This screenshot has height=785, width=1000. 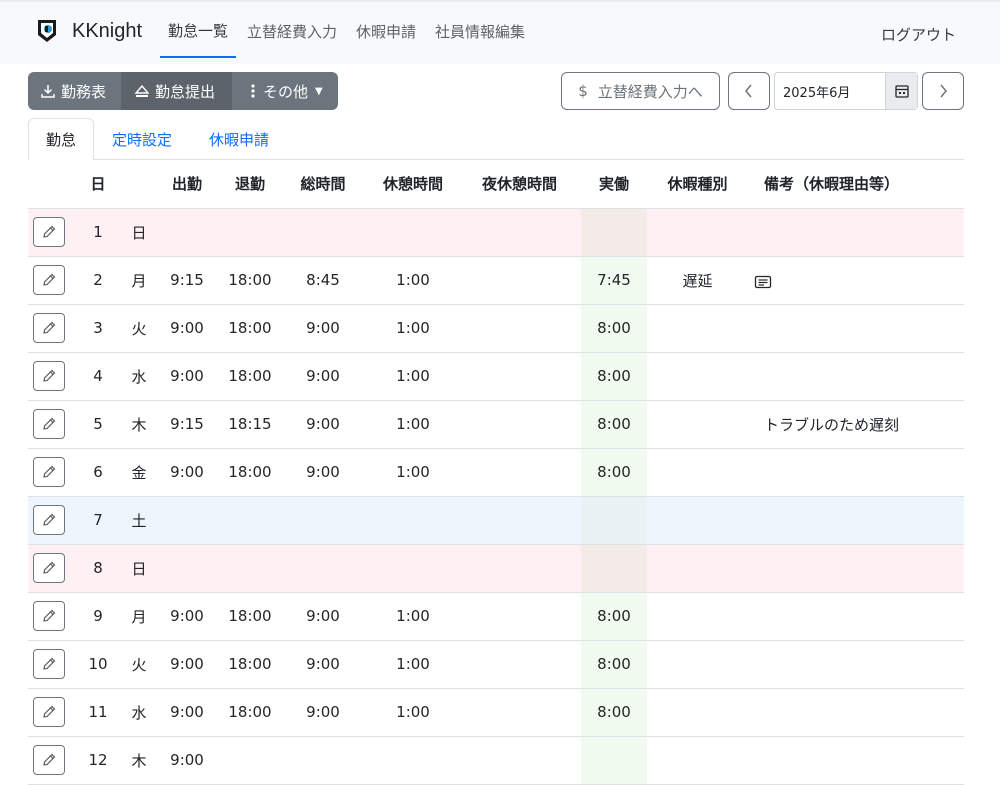 I want to click on logout-link: ログアウト, so click(x=918, y=34).